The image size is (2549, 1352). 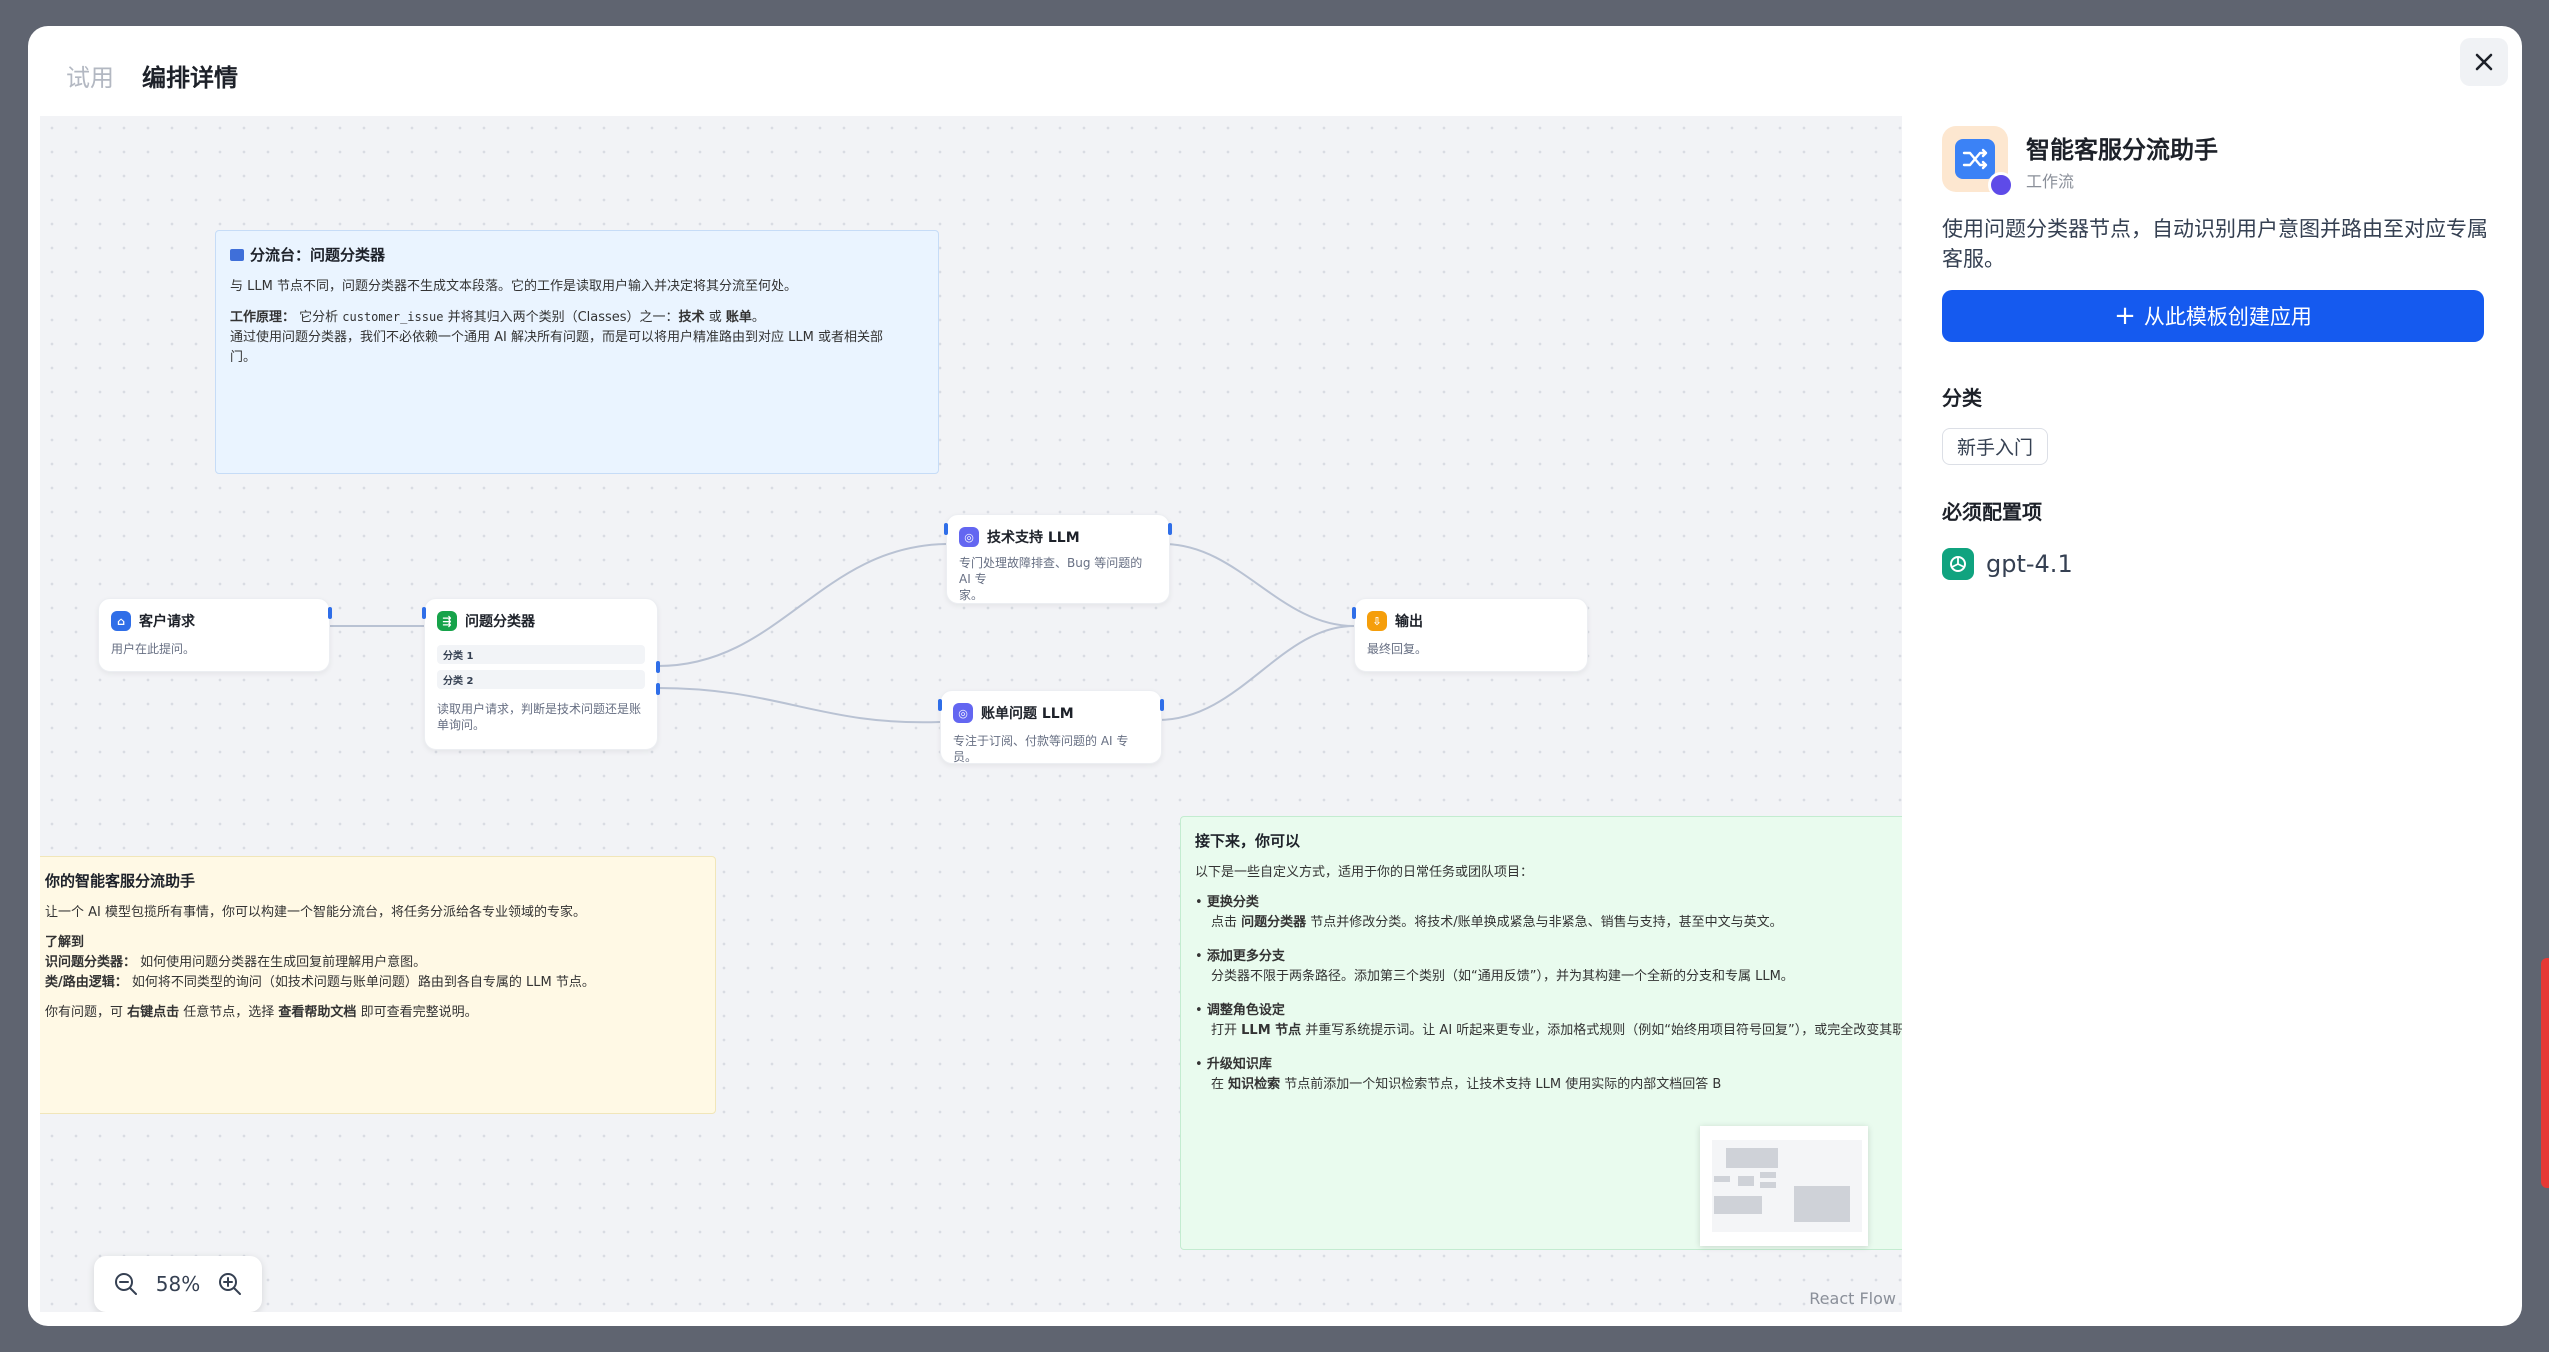 I want to click on note-text: 任意节点，选择, so click(x=229, y=1012).